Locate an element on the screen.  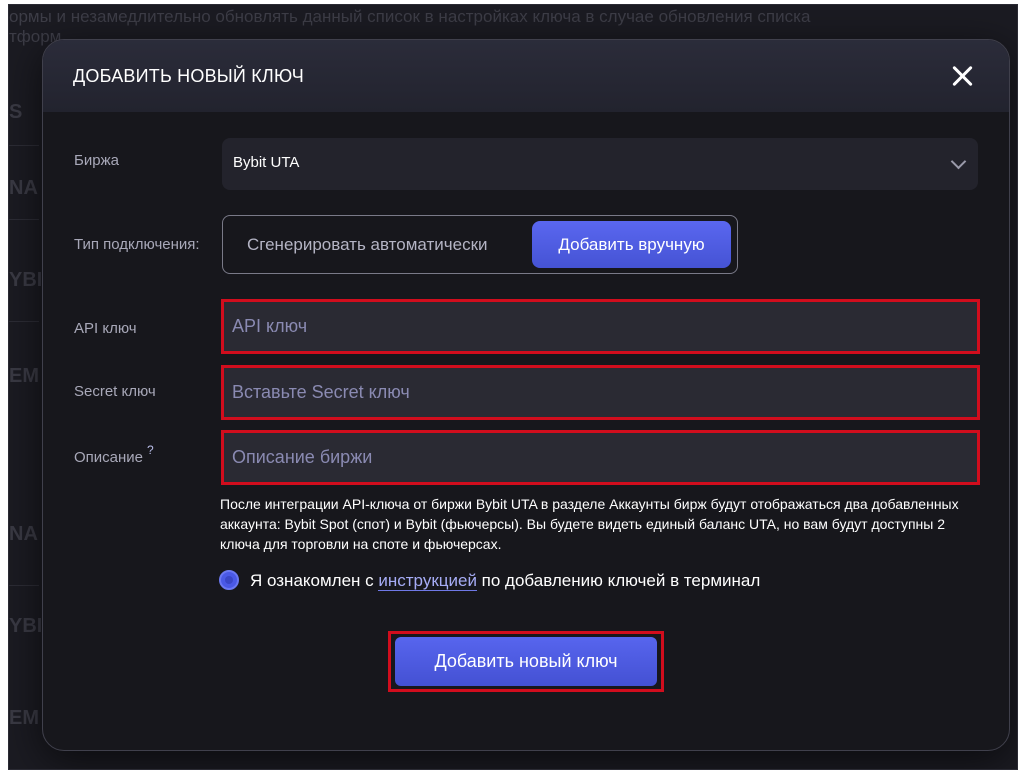
description-field-highlight is located at coordinates (600, 457).